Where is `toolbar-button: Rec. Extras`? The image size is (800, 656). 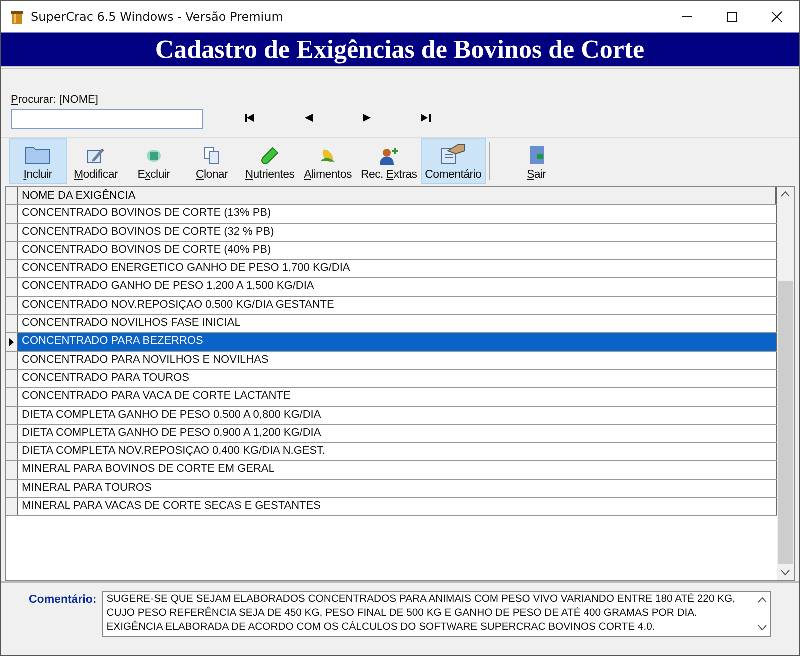 toolbar-button: Rec. Extras is located at coordinates (389, 161).